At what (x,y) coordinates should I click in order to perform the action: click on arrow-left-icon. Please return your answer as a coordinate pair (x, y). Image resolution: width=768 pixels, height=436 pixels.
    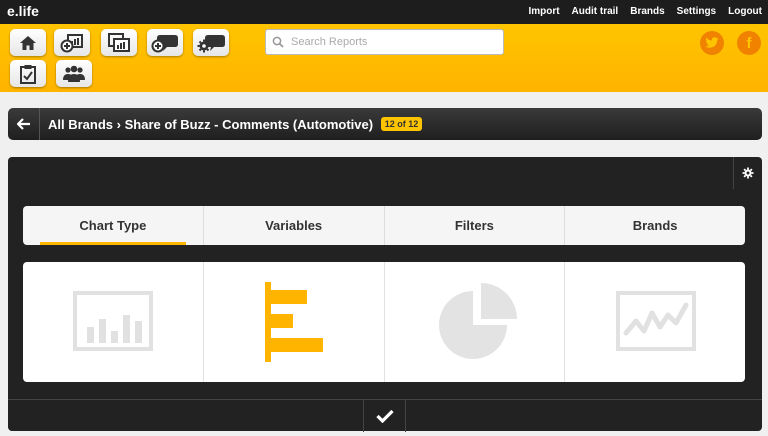
    Looking at the image, I should click on (23, 124).